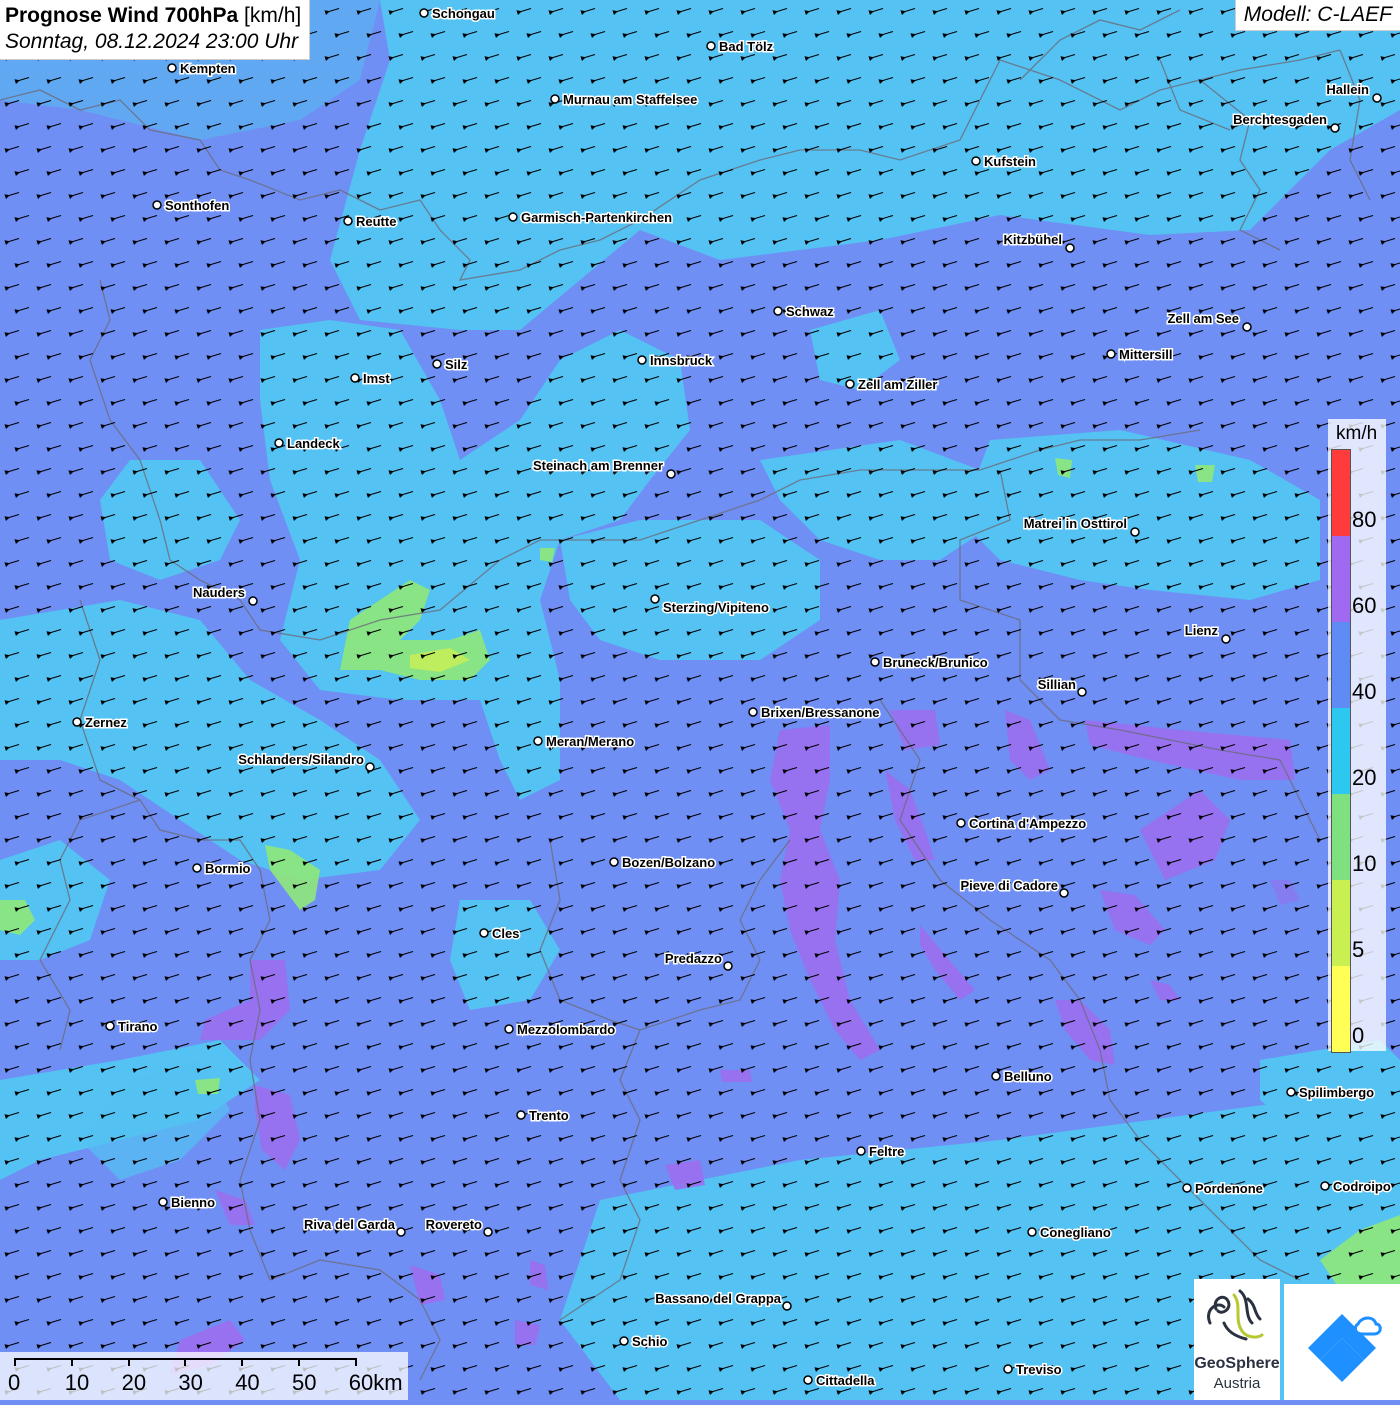  I want to click on city-label: Cles, so click(505, 933).